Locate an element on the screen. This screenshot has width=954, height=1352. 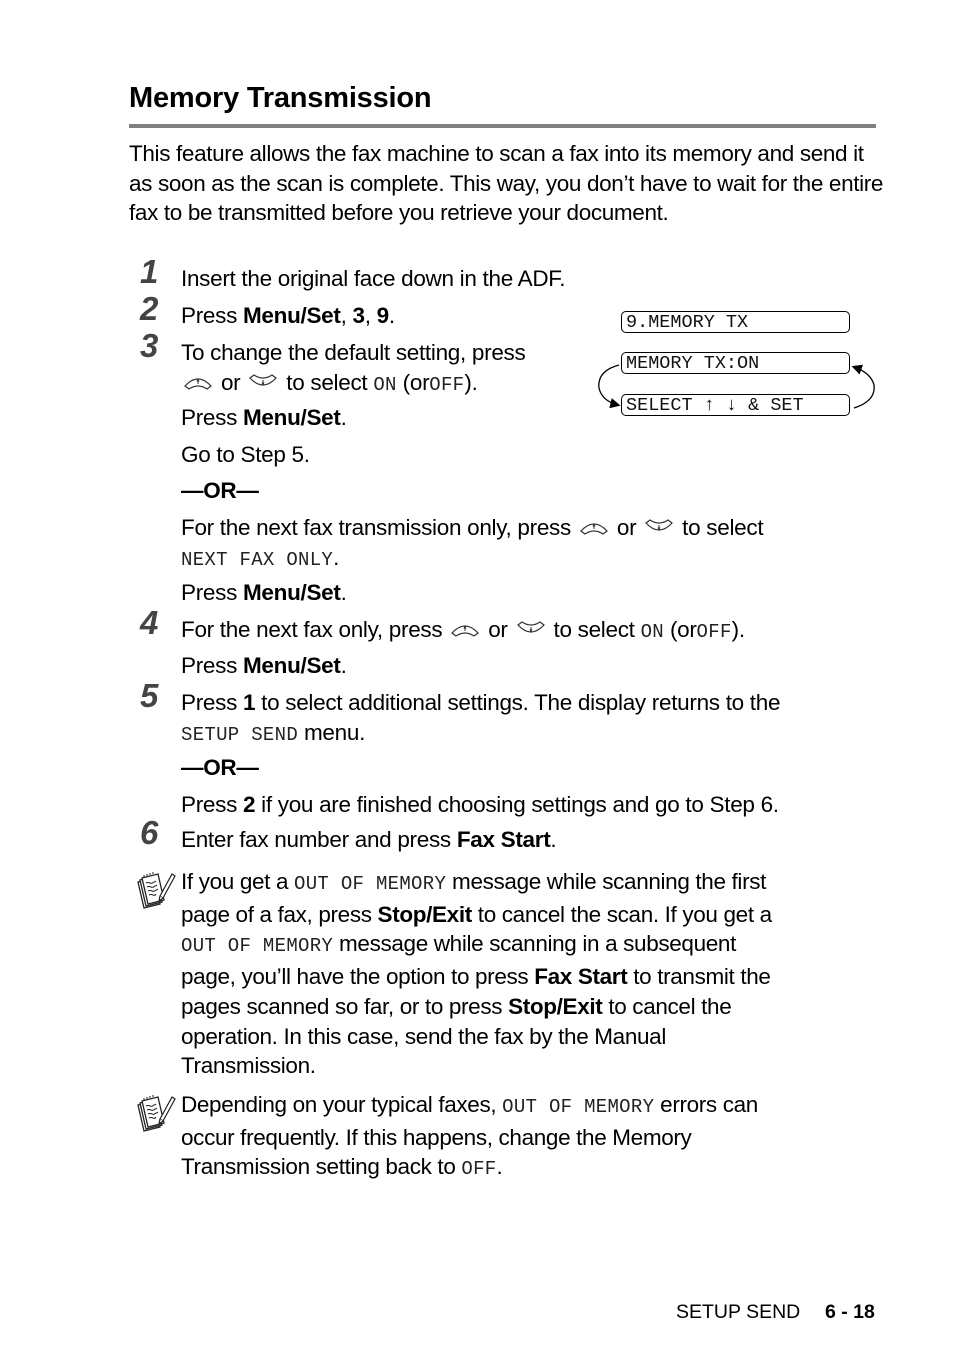
step-6-text: Enter fax number and press Fax Start. is located at coordinates (369, 839).